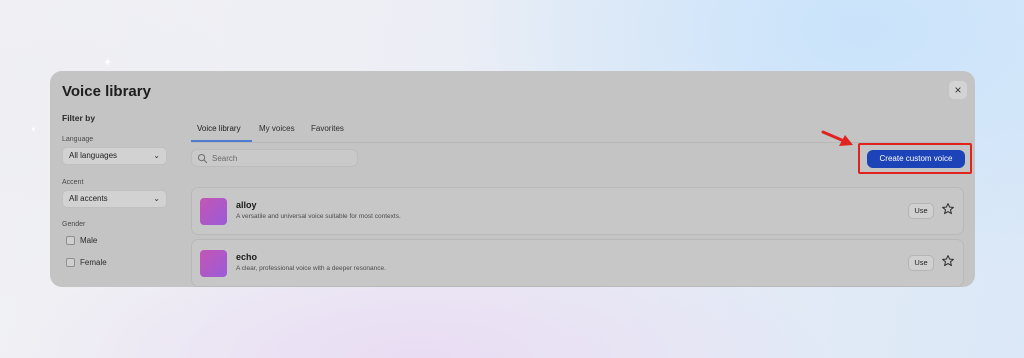 The height and width of the screenshot is (358, 1024). I want to click on voice-name: alloy, so click(246, 205).